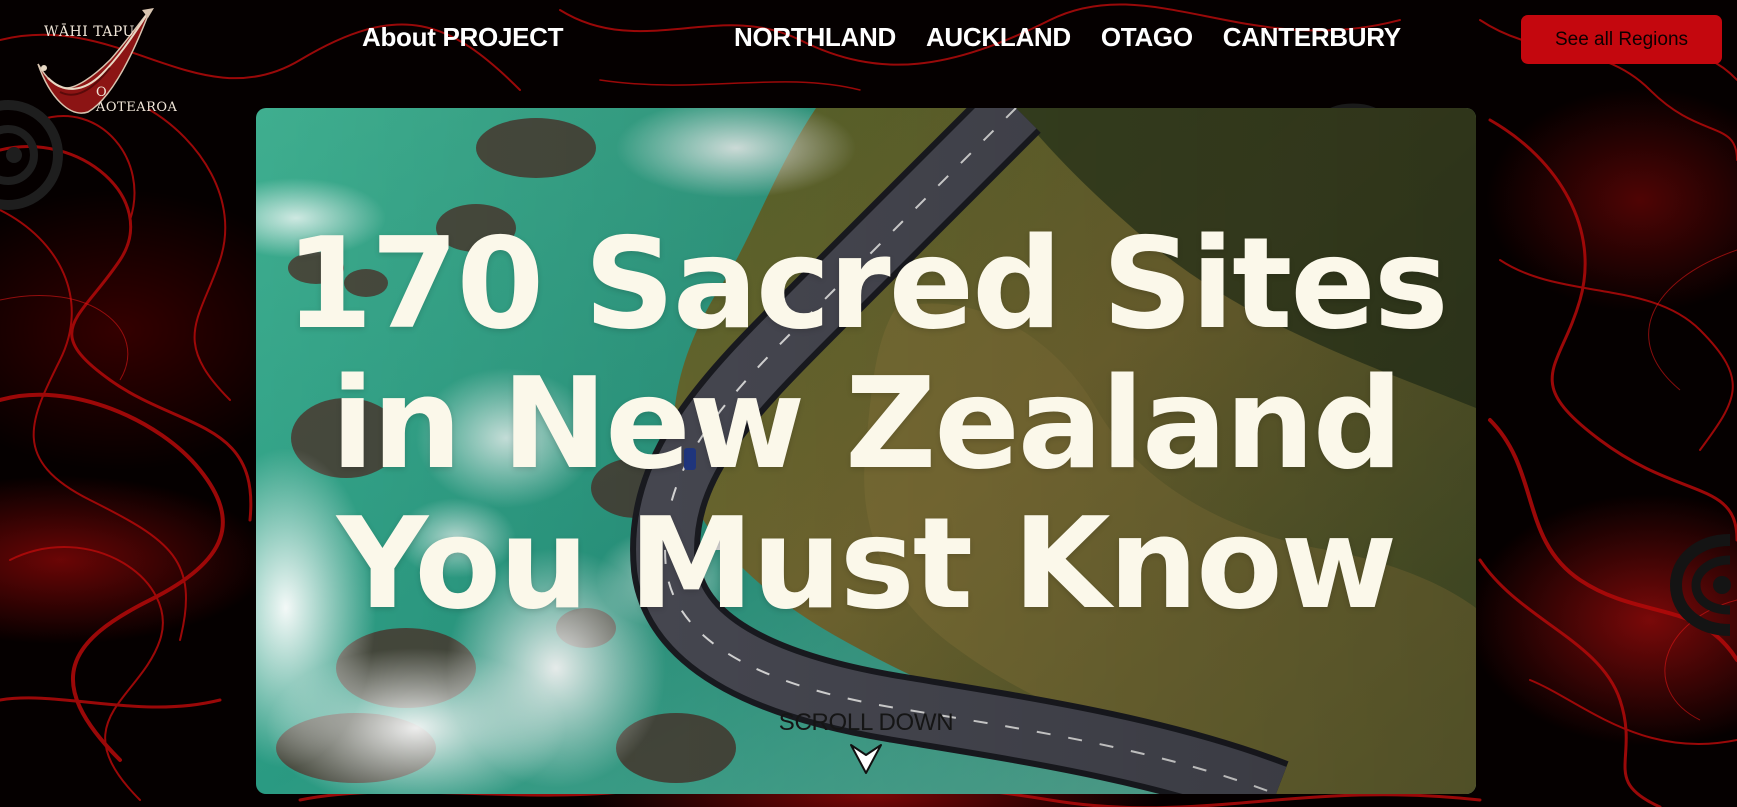  What do you see at coordinates (866, 759) in the screenshot?
I see `chevron-down-icon` at bounding box center [866, 759].